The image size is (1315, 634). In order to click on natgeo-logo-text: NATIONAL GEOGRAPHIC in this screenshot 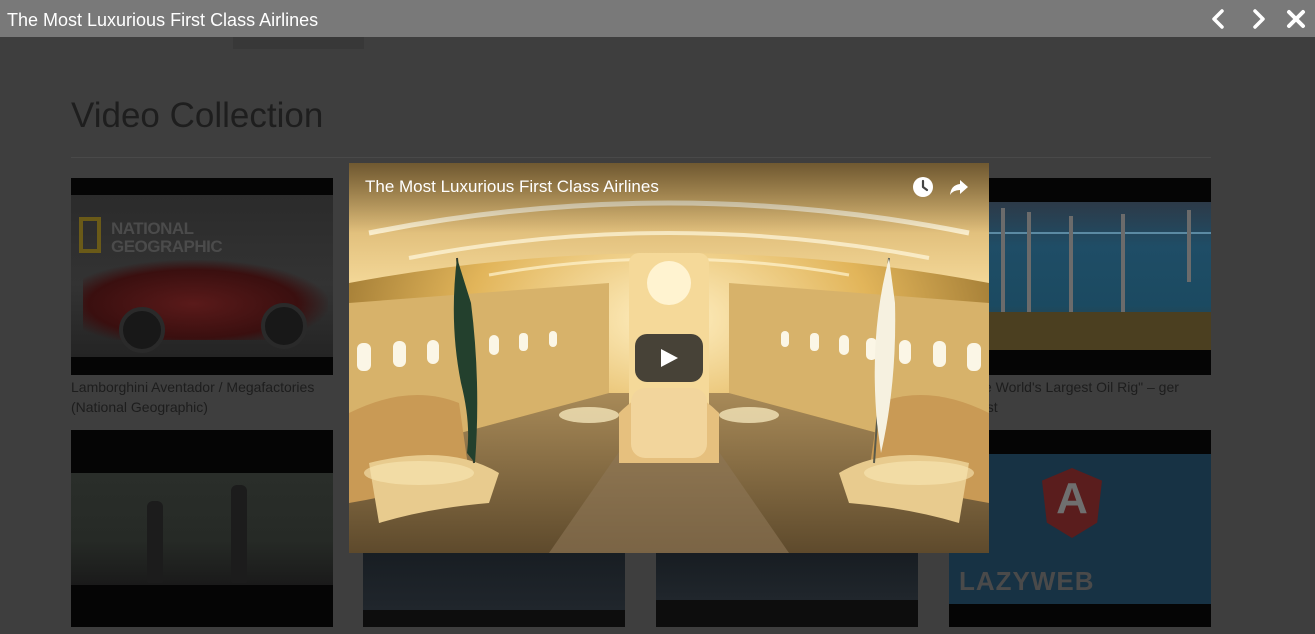, I will do `click(167, 237)`.